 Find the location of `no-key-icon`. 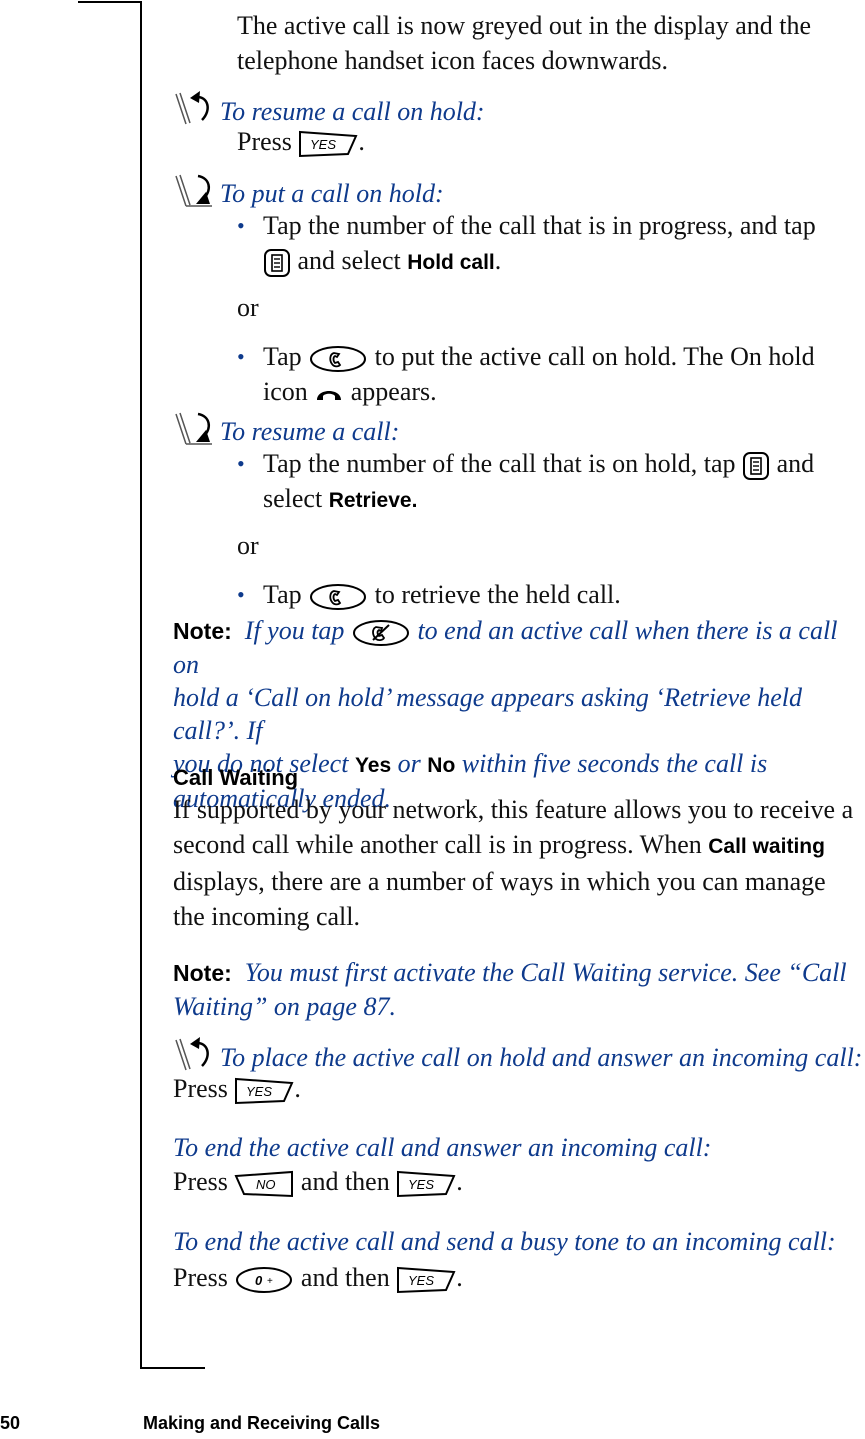

no-key-icon is located at coordinates (264, 1184).